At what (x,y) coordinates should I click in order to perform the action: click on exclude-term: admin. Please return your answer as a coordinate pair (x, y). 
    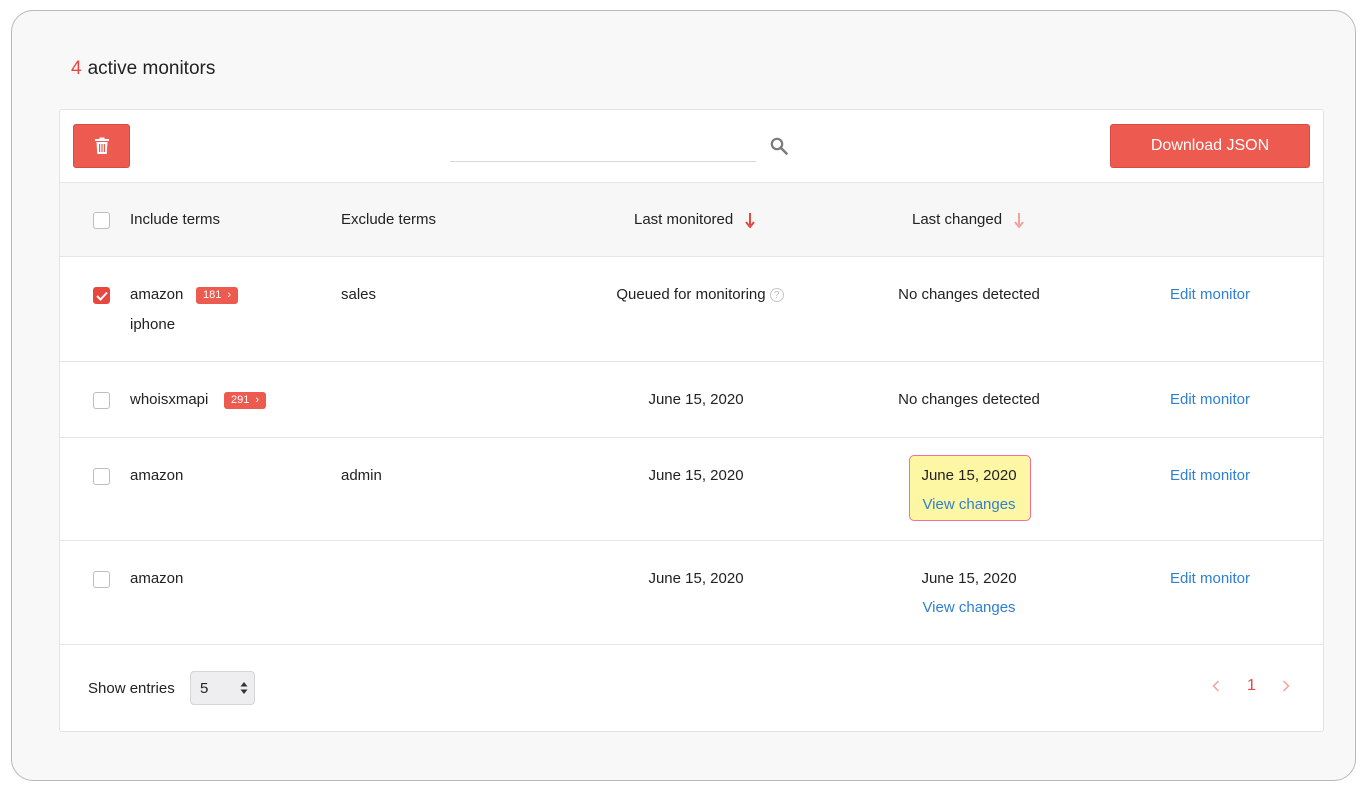
    Looking at the image, I should click on (361, 475).